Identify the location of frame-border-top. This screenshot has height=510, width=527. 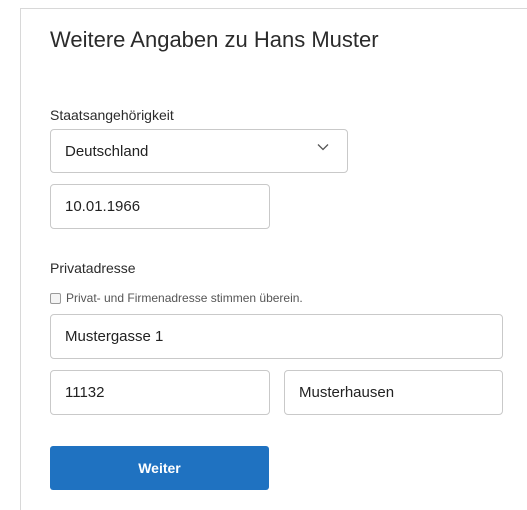
(273, 8).